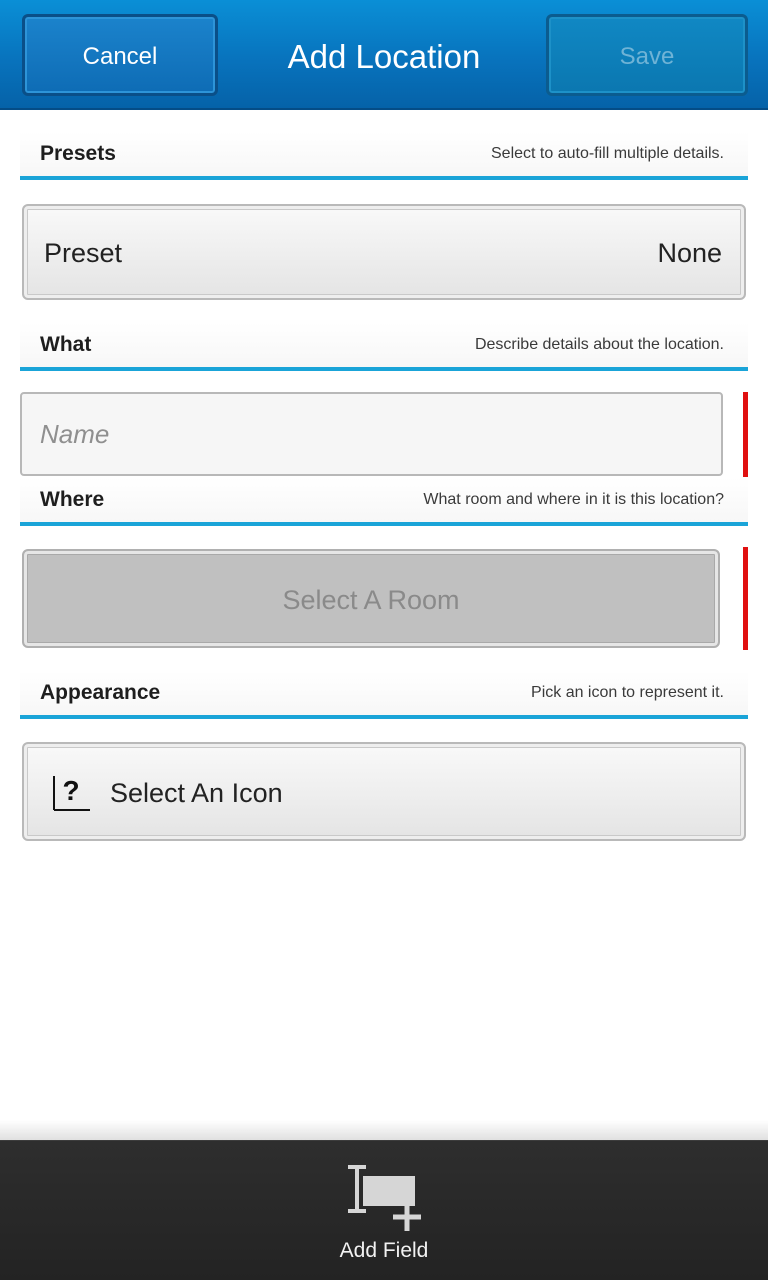 The image size is (768, 1281). What do you see at coordinates (384, 1130) in the screenshot?
I see `action-bar-shadow` at bounding box center [384, 1130].